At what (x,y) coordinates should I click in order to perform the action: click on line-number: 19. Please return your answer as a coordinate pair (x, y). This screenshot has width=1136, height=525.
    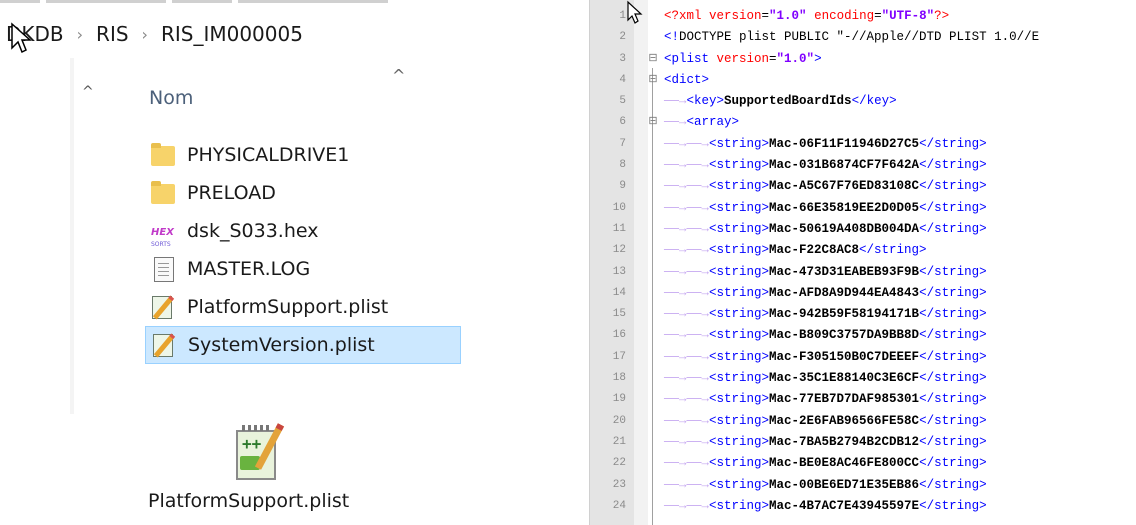
    Looking at the image, I should click on (619, 399).